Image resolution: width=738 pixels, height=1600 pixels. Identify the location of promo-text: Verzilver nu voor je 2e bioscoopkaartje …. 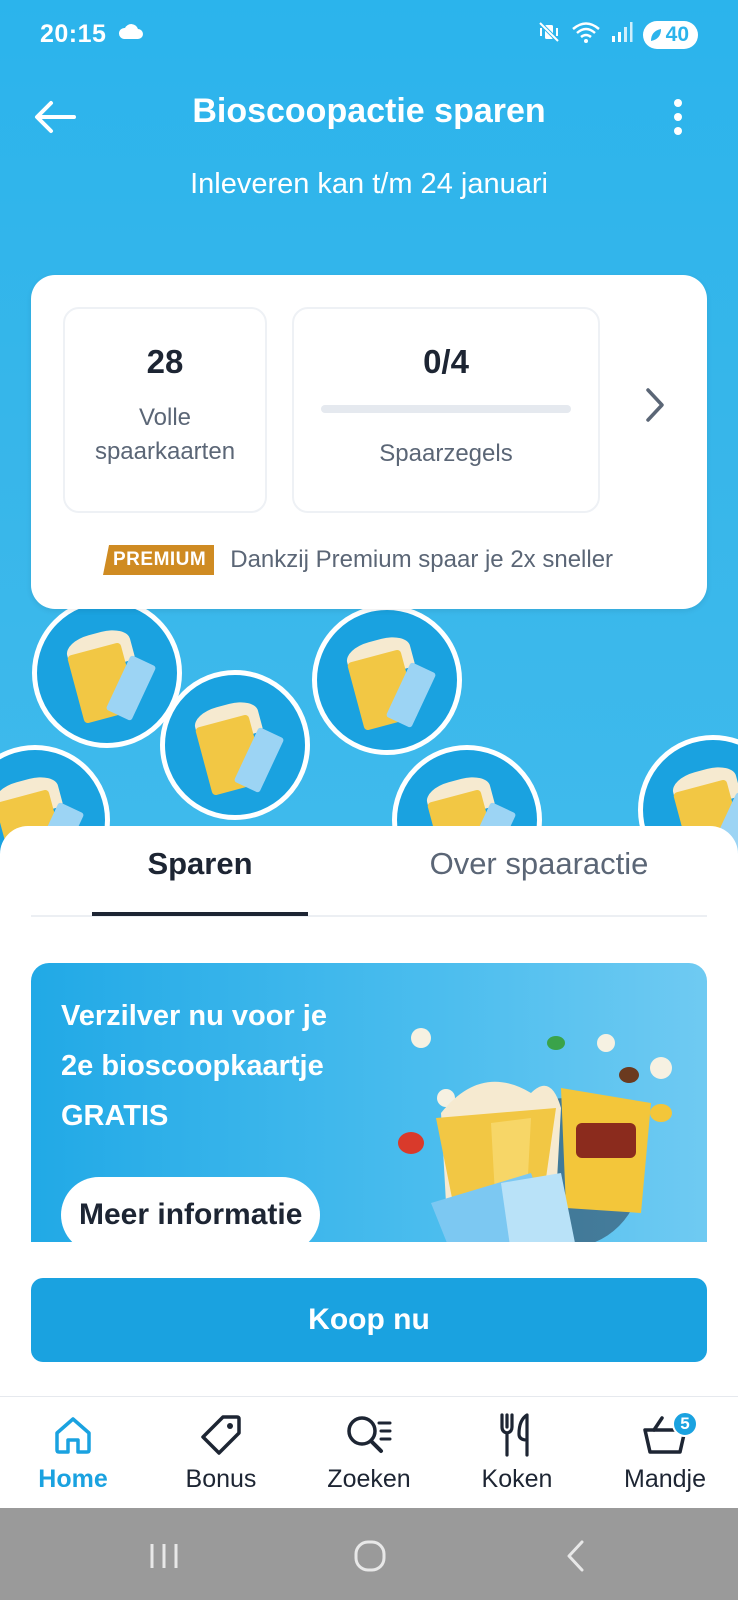
(221, 1066).